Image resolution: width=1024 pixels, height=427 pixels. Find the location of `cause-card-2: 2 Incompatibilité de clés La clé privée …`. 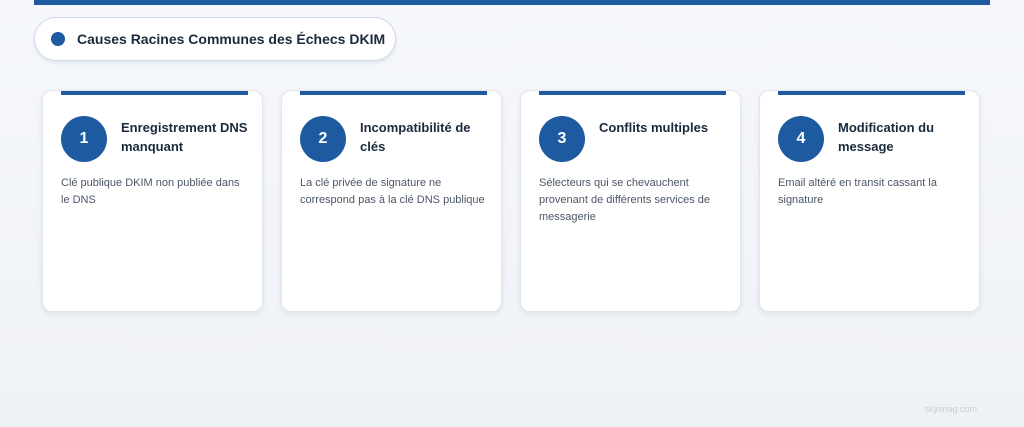

cause-card-2: 2 Incompatibilité de clés La clé privée … is located at coordinates (391, 201).